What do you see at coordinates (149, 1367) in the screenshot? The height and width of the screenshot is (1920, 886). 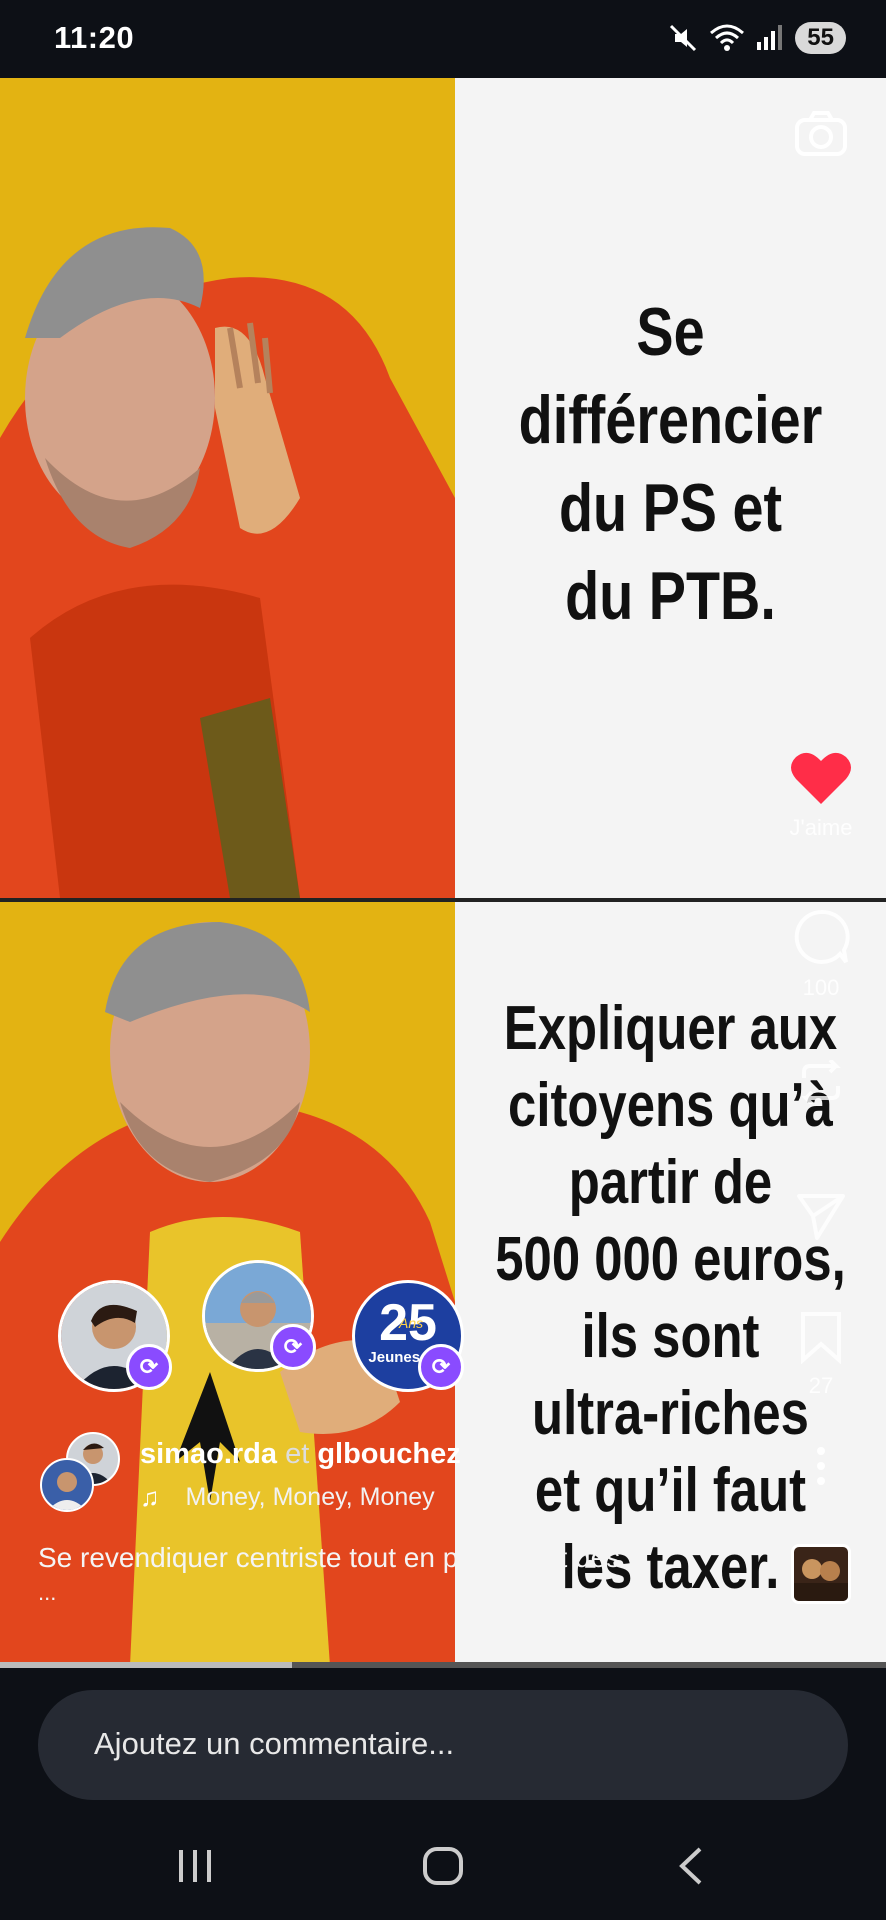 I see `repost-badge-1: ⟳` at bounding box center [149, 1367].